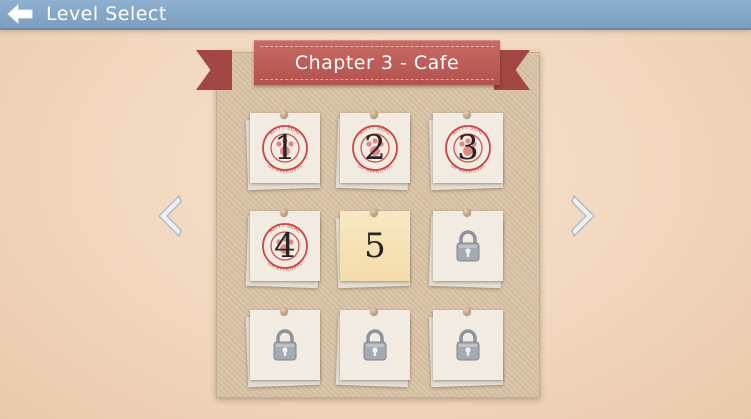 This screenshot has width=751, height=419. I want to click on level-tile-4: KITTY SEAL OF APPROVAL 4, so click(283, 248).